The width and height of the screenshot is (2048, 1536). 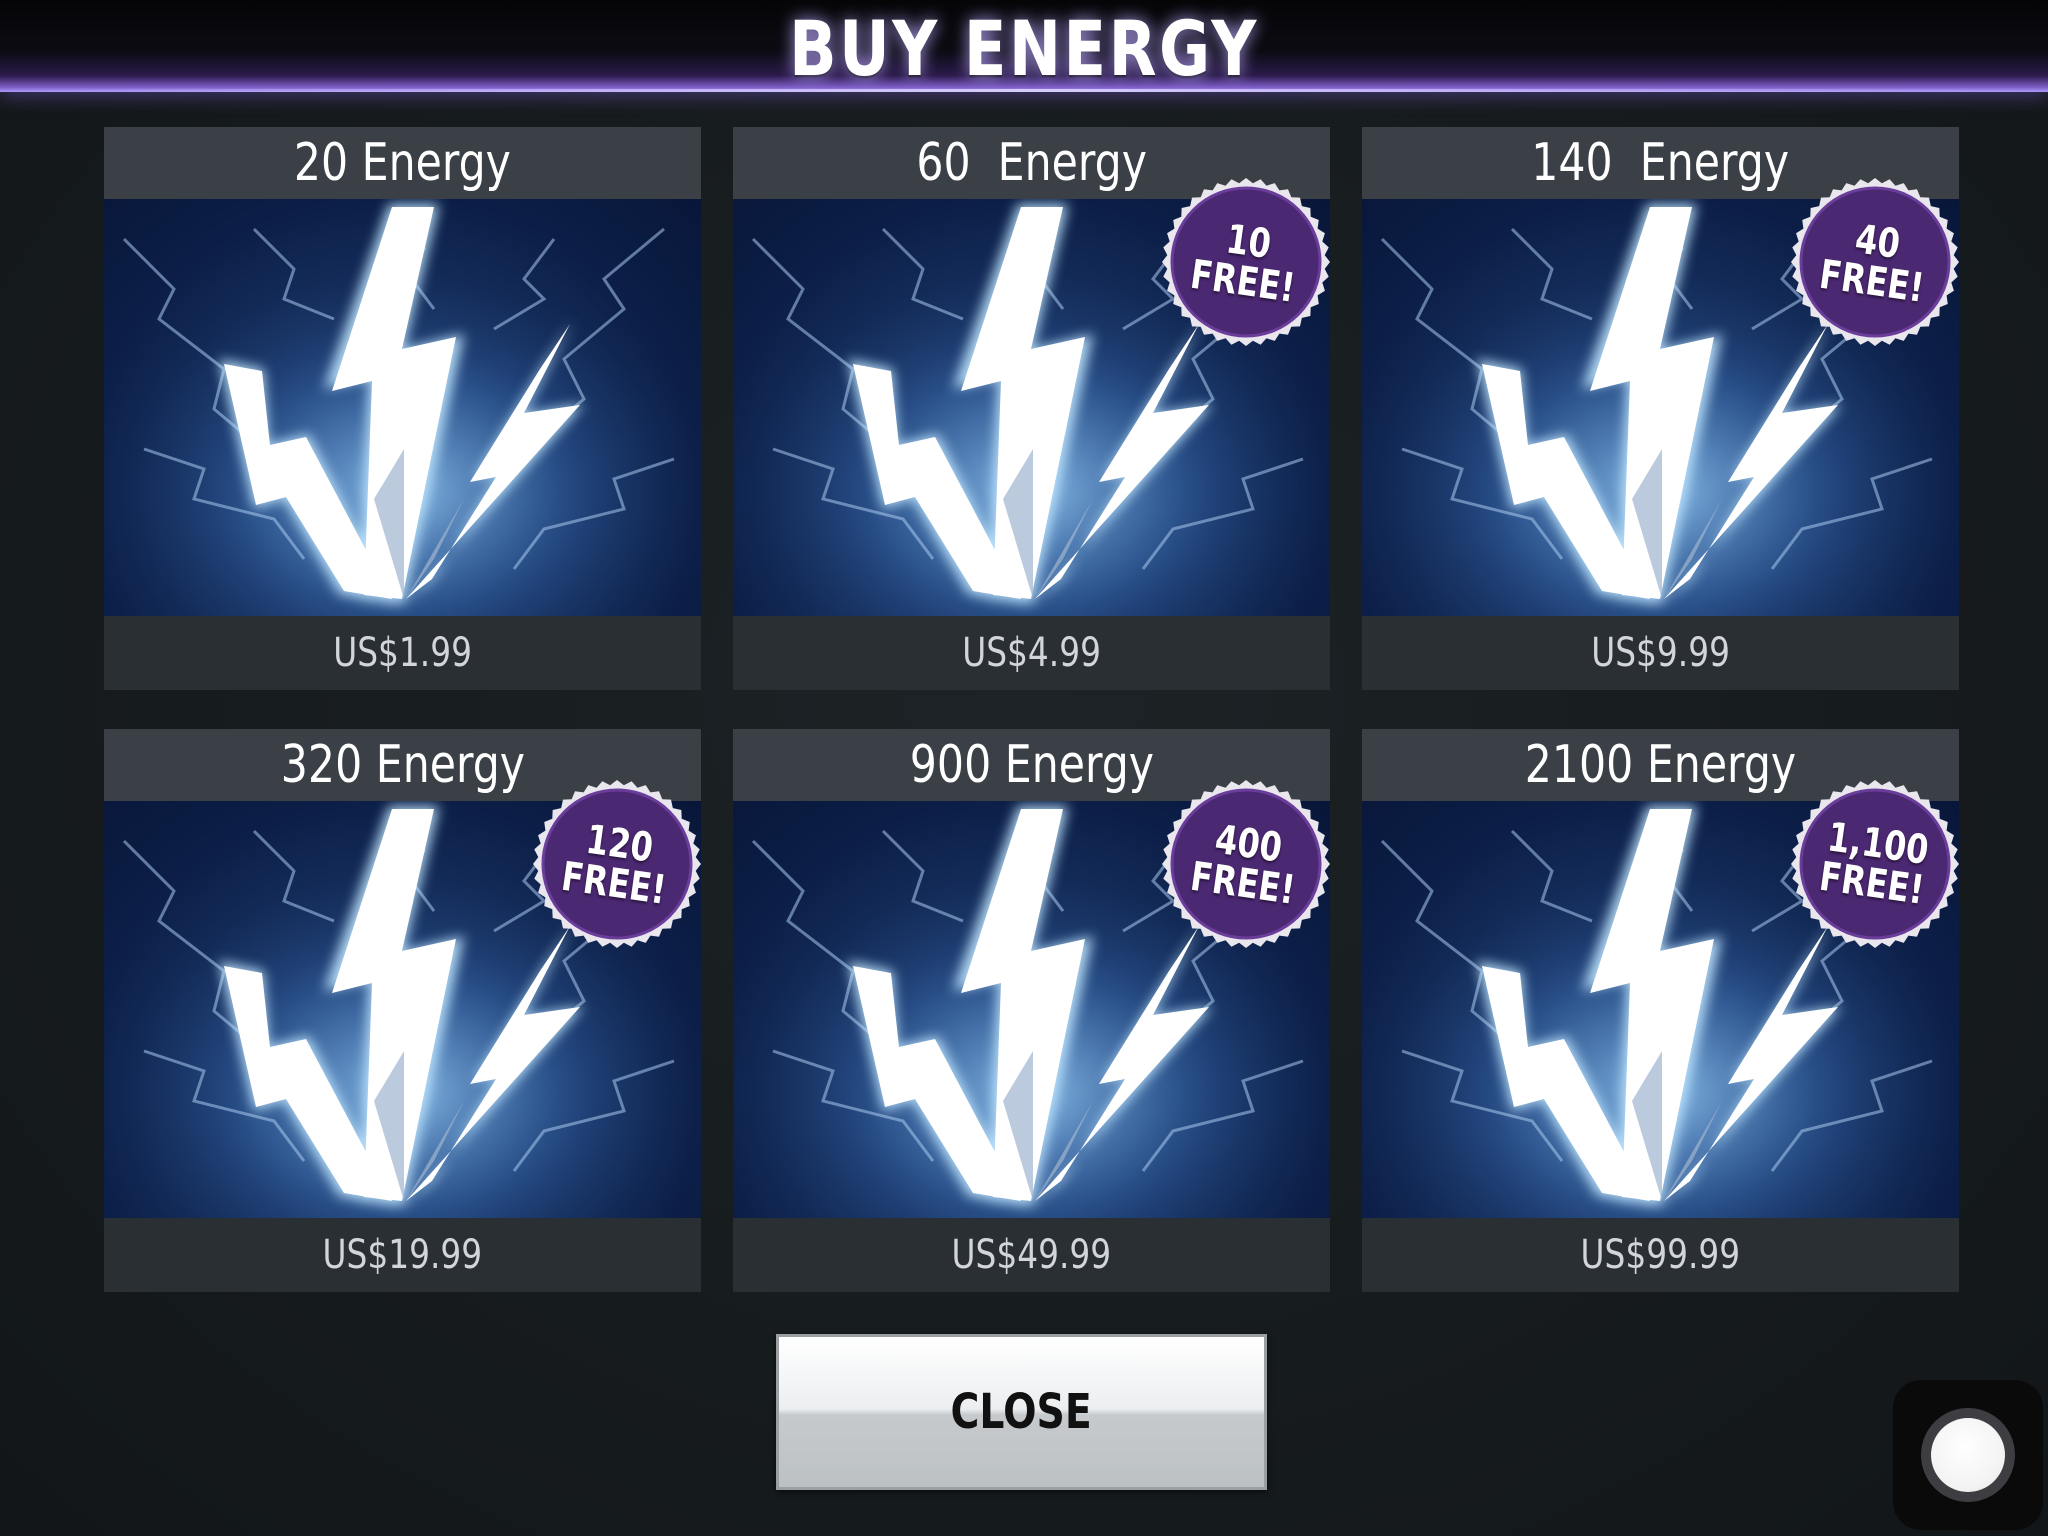 What do you see at coordinates (402, 163) in the screenshot?
I see `product-title: 20 Energy` at bounding box center [402, 163].